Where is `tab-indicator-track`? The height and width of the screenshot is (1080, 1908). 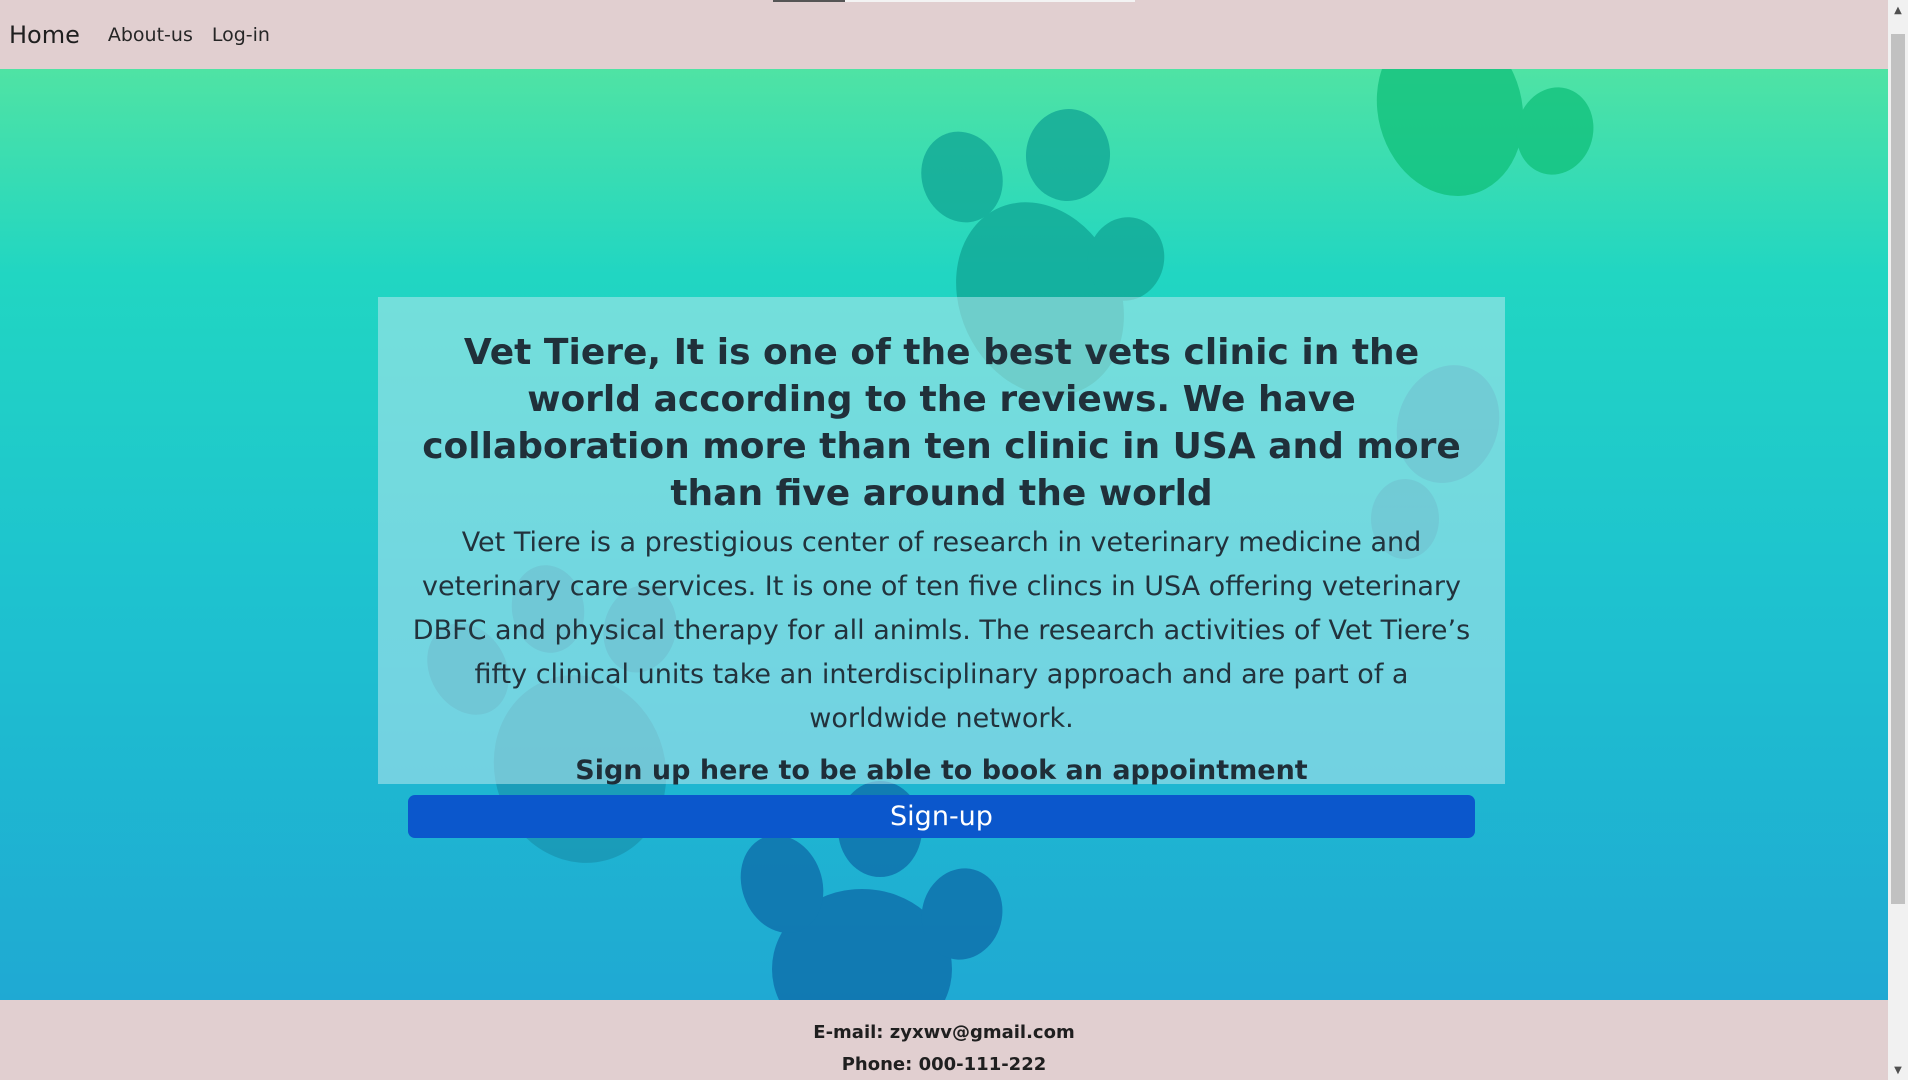 tab-indicator-track is located at coordinates (990, 1).